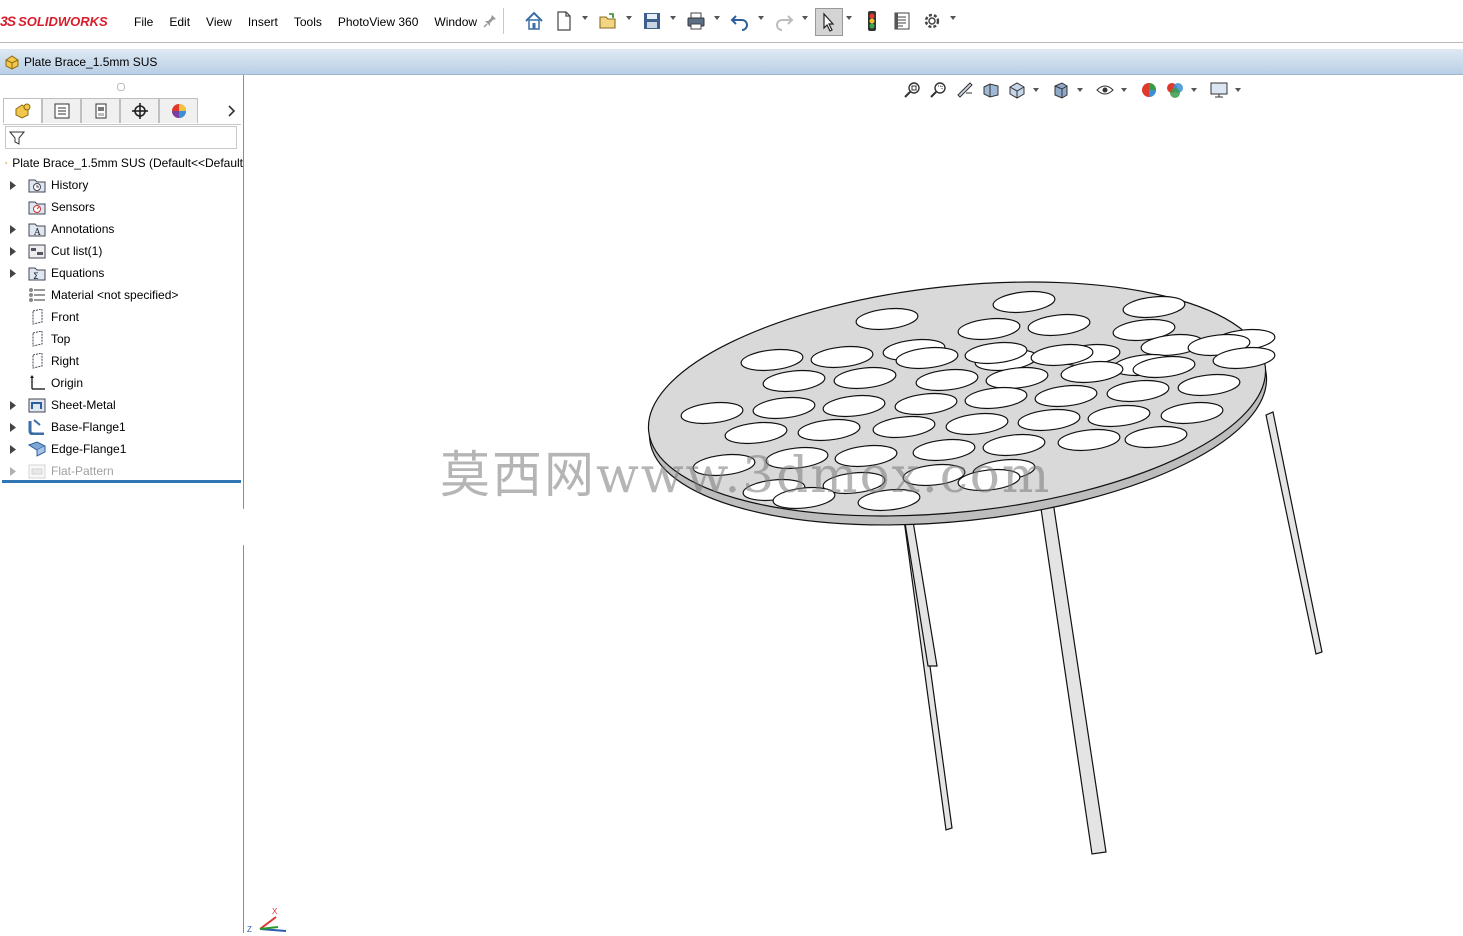 The width and height of the screenshot is (1463, 936). What do you see at coordinates (673, 18) in the screenshot?
I see `save-dropdown-arrow` at bounding box center [673, 18].